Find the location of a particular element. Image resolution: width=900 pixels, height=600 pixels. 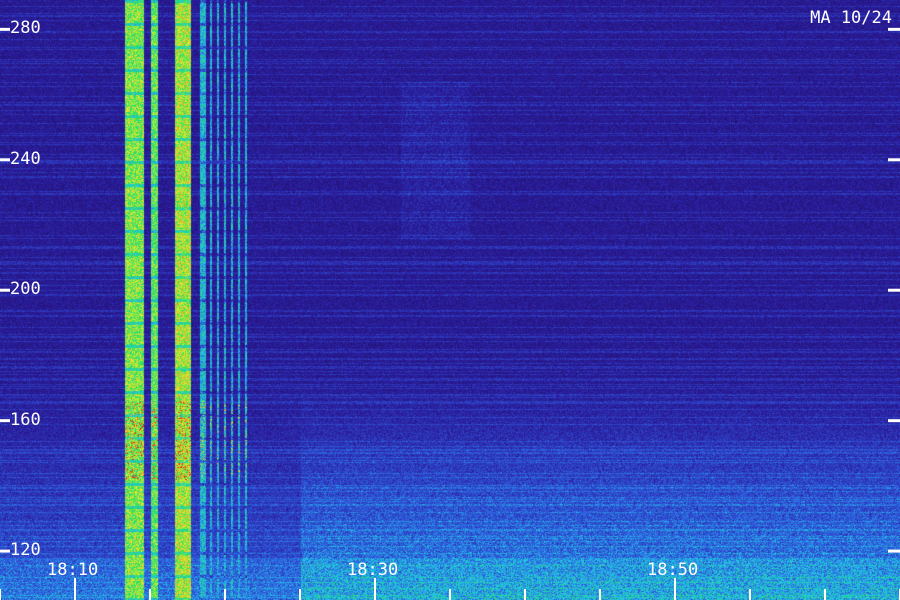

y-tick-label-280: 280 is located at coordinates (25, 28).